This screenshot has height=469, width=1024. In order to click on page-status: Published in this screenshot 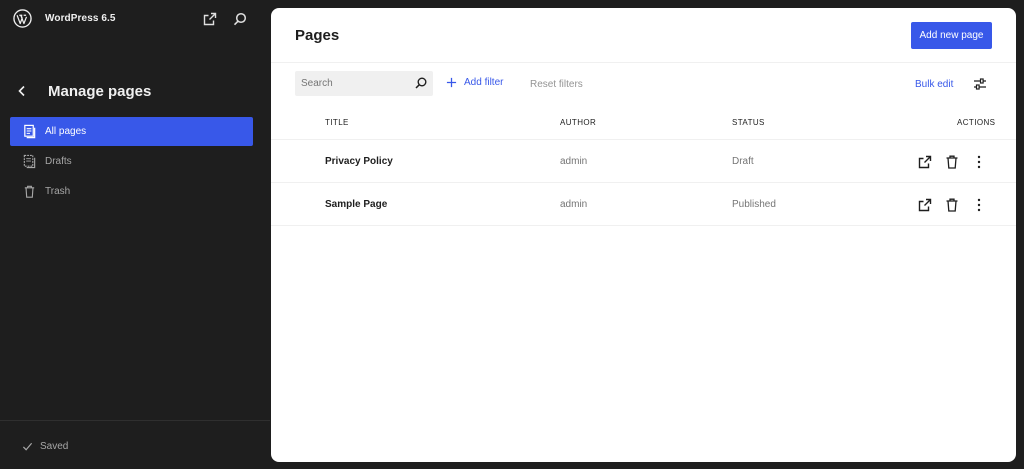, I will do `click(754, 204)`.